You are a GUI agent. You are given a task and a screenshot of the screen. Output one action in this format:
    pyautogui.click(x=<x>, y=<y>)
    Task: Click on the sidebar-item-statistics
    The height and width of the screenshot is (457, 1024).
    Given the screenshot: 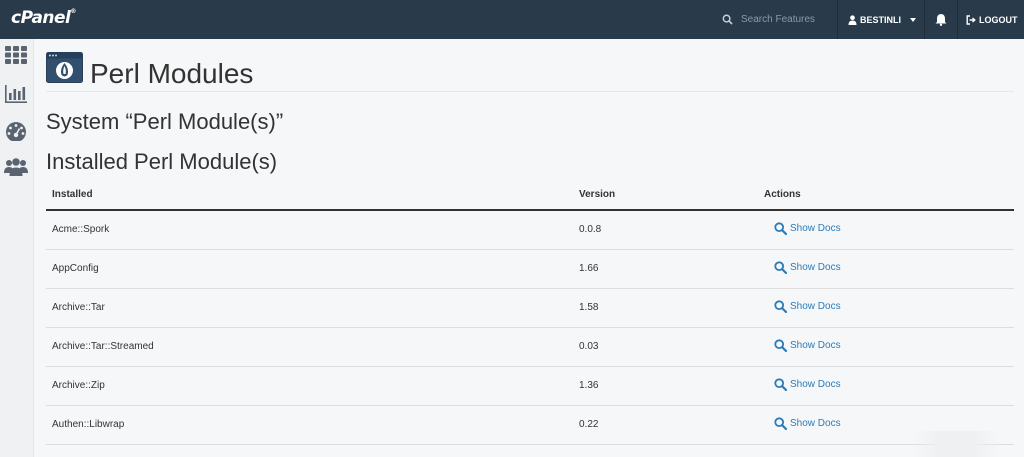 What is the action you would take?
    pyautogui.click(x=16, y=94)
    